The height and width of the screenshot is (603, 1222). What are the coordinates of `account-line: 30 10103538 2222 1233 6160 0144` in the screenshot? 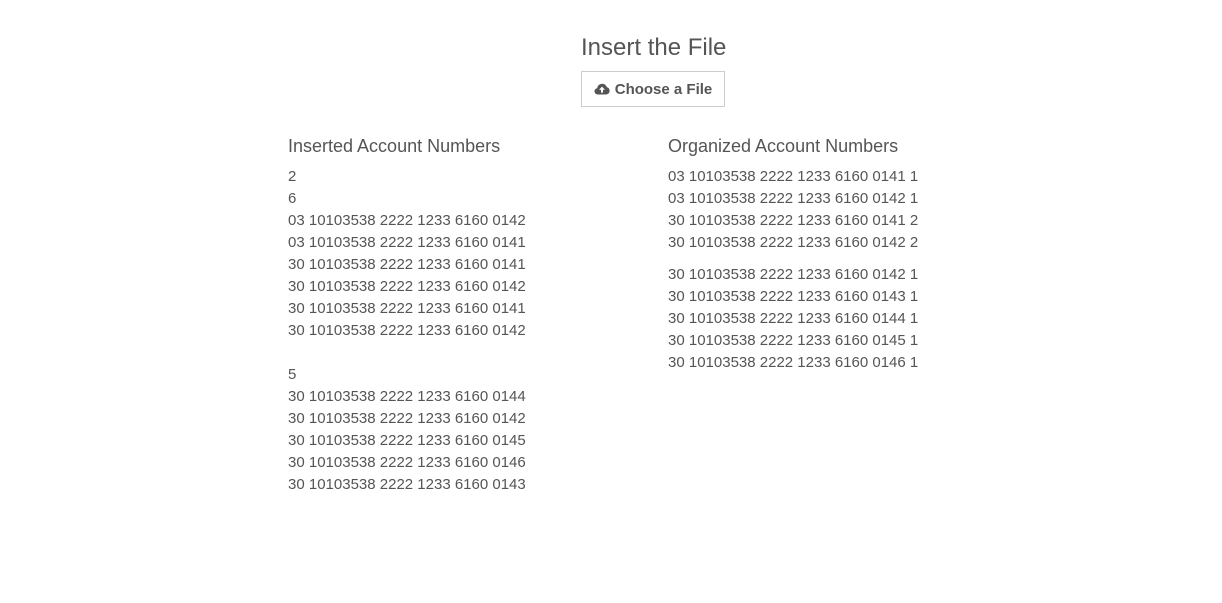 It's located at (407, 396).